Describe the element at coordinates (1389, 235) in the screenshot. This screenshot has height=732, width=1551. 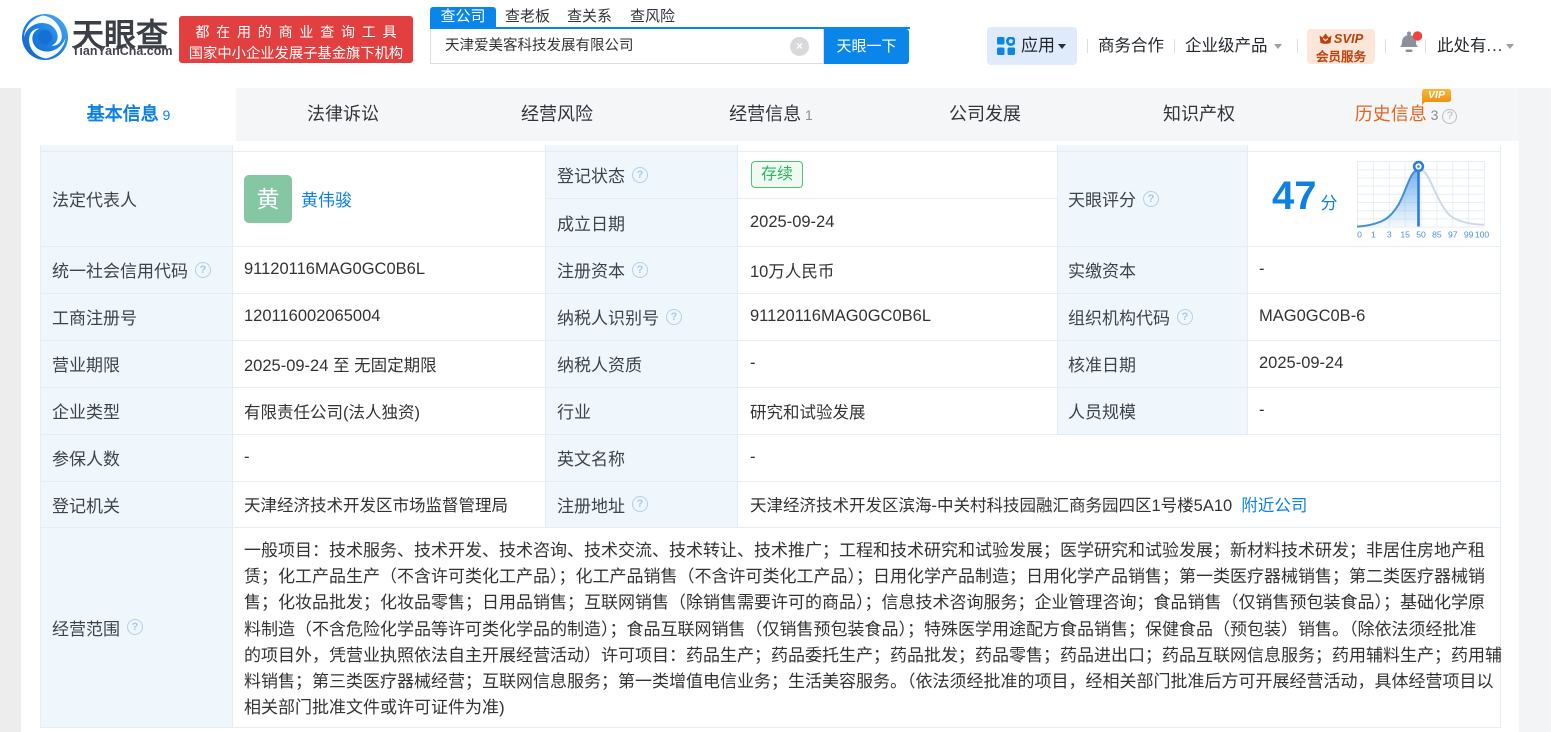
I see `svg-text: 3` at that location.